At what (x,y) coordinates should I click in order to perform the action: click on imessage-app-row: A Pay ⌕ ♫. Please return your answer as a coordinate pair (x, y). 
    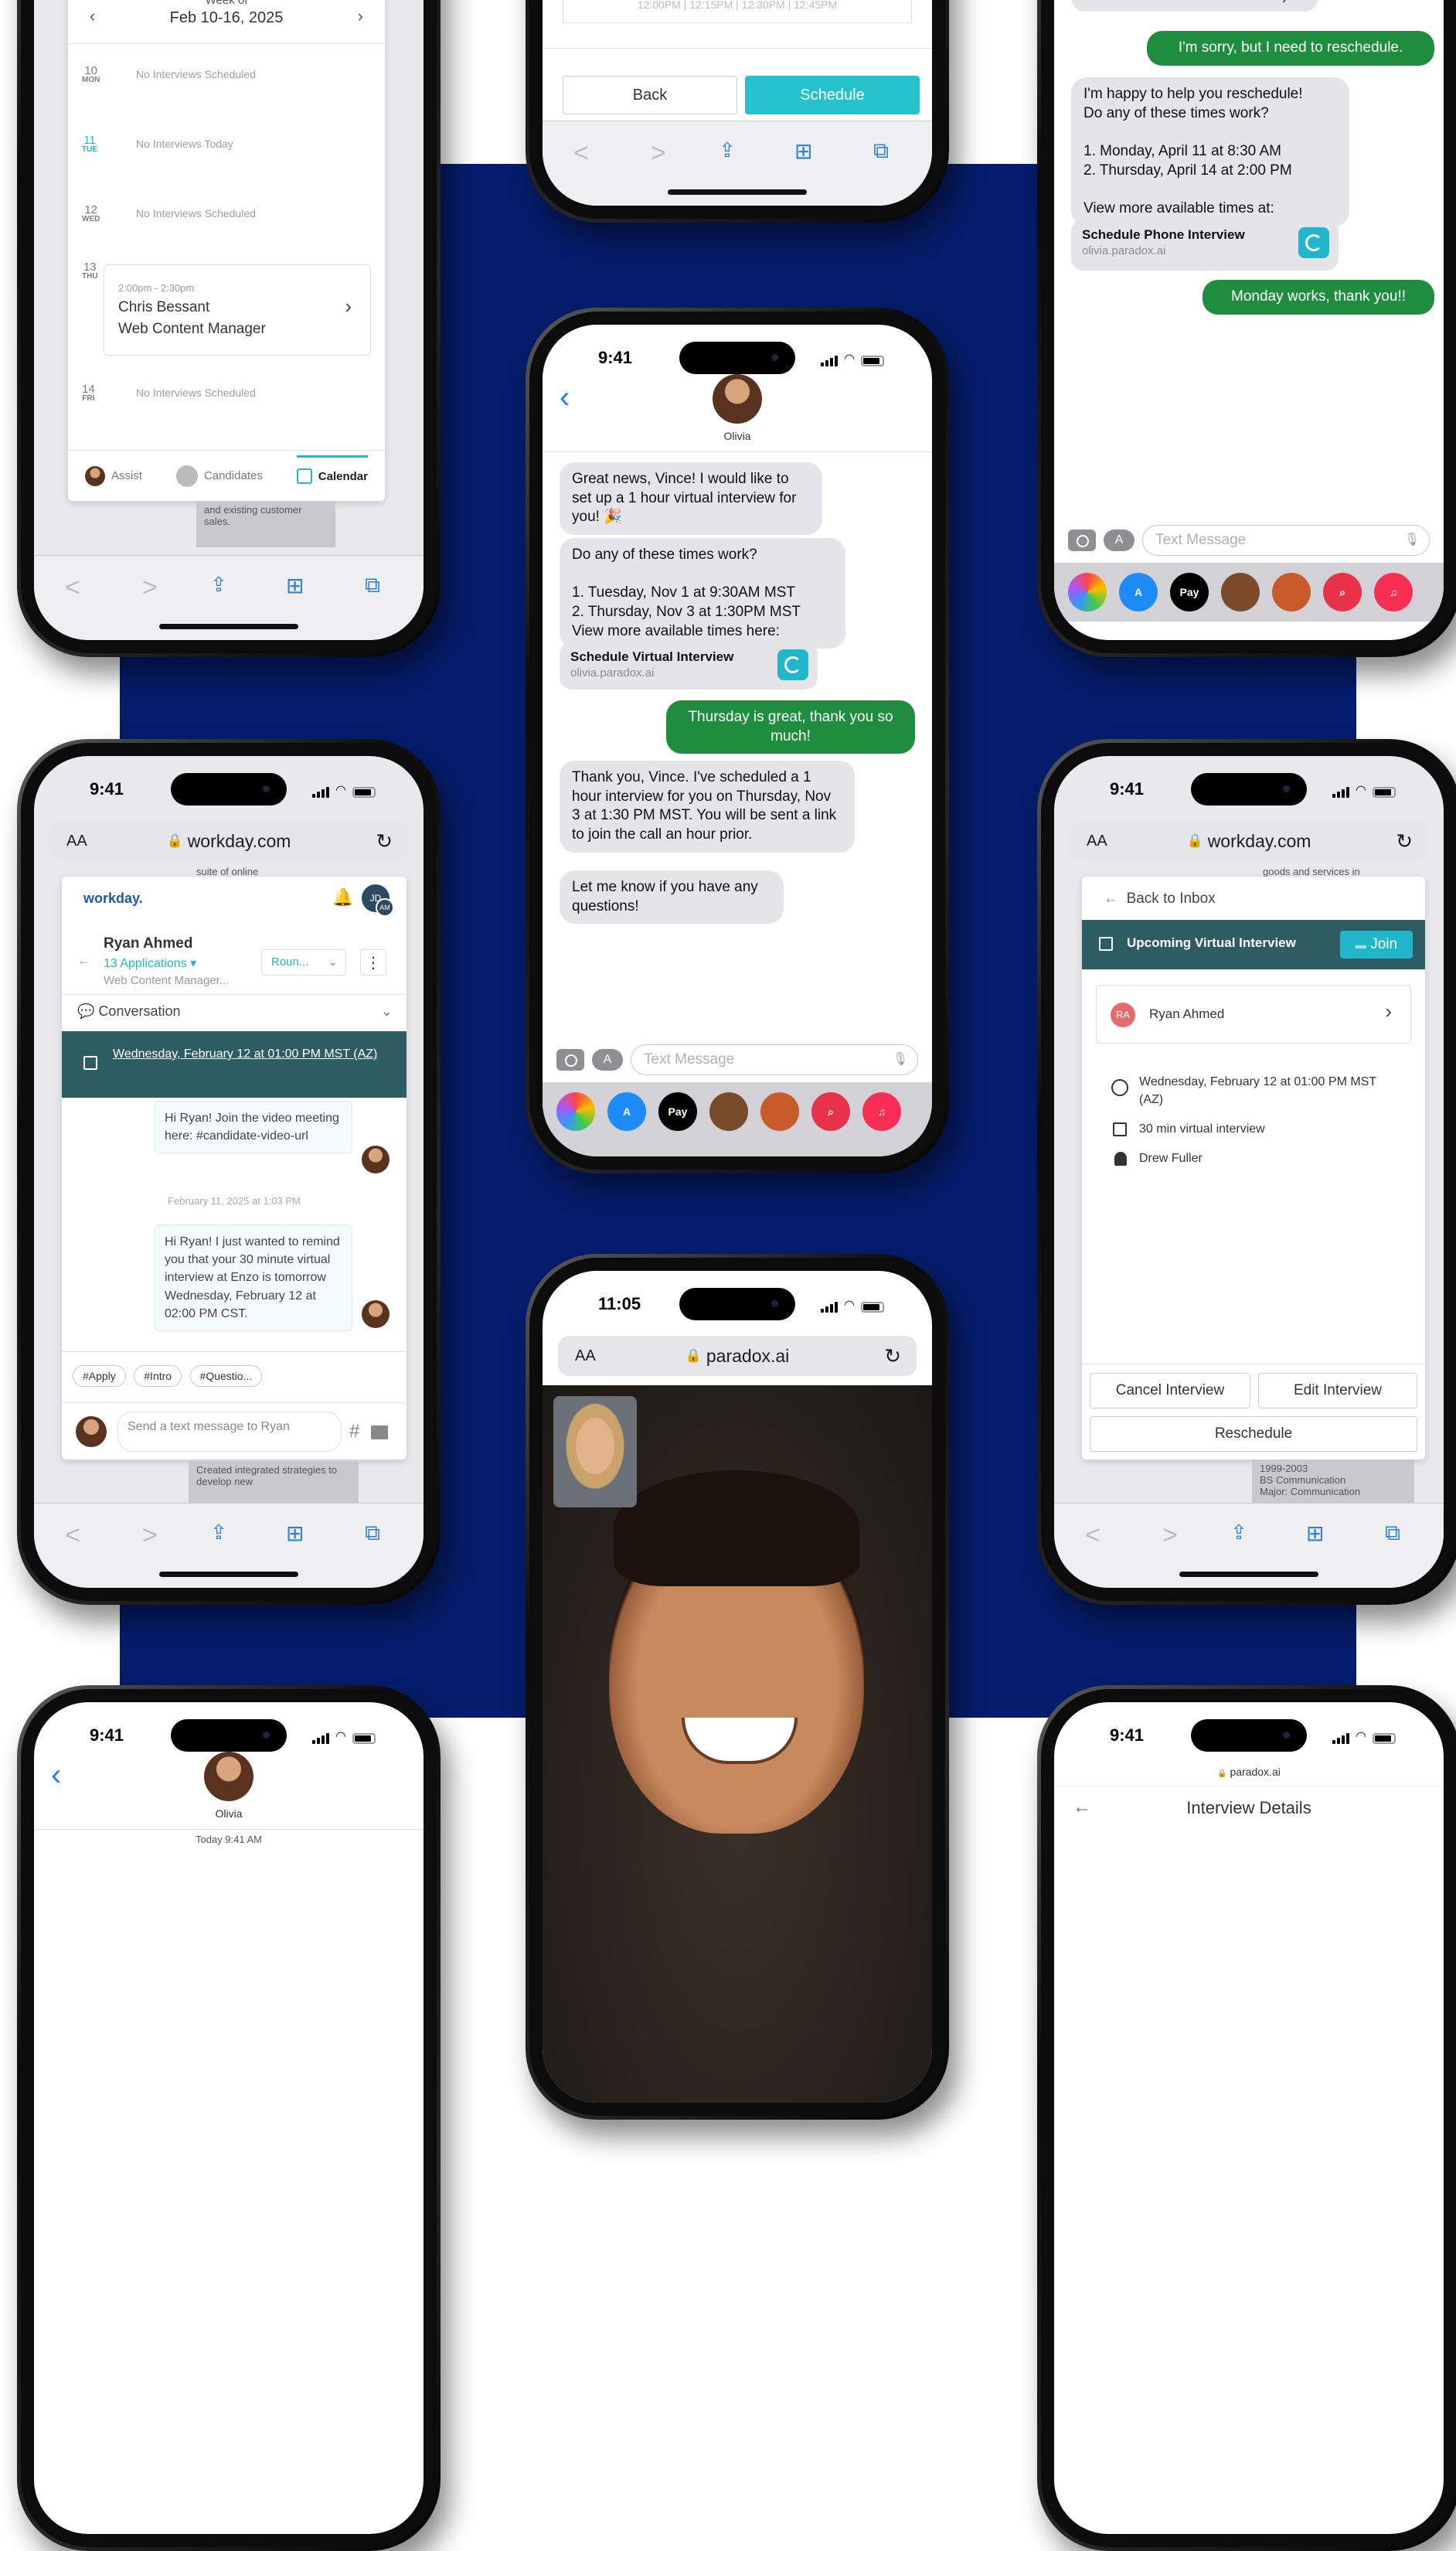
    Looking at the image, I should click on (738, 1119).